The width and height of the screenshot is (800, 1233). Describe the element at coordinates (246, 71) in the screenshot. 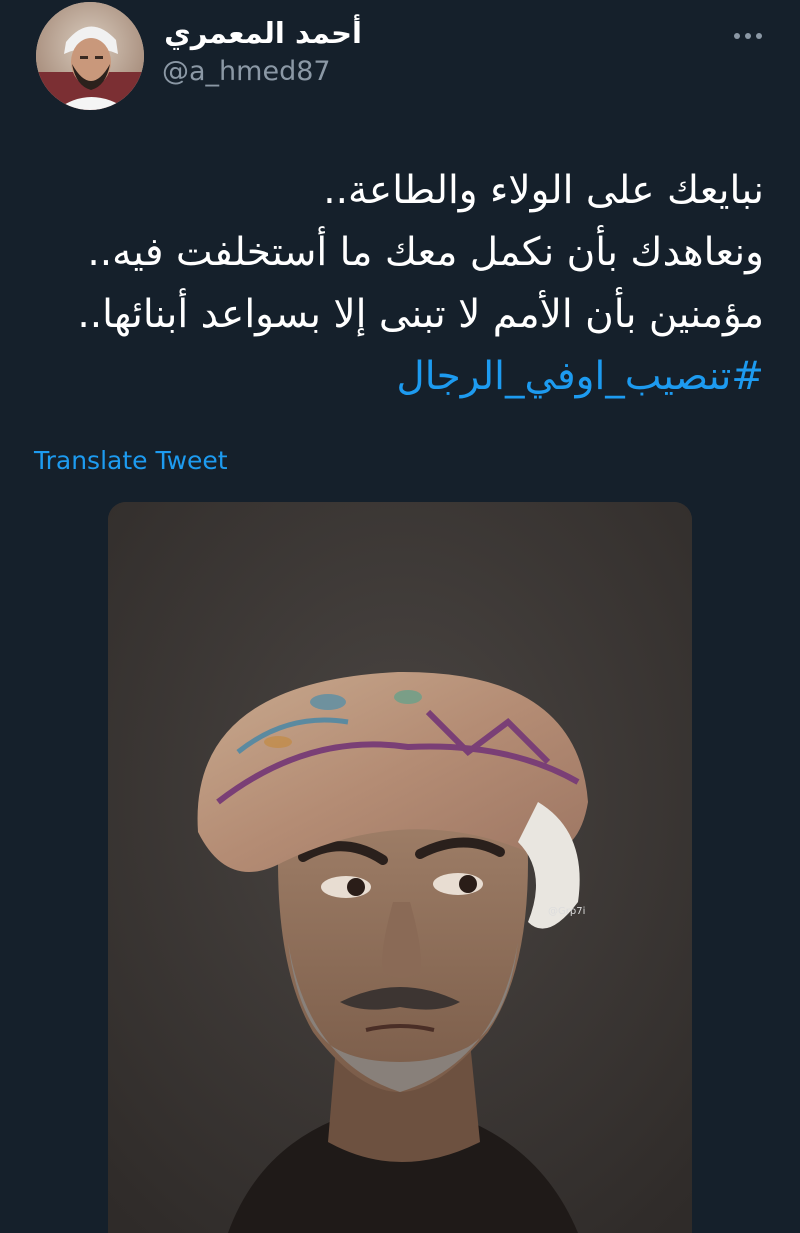

I see `author-handle: @a_hmed87` at that location.